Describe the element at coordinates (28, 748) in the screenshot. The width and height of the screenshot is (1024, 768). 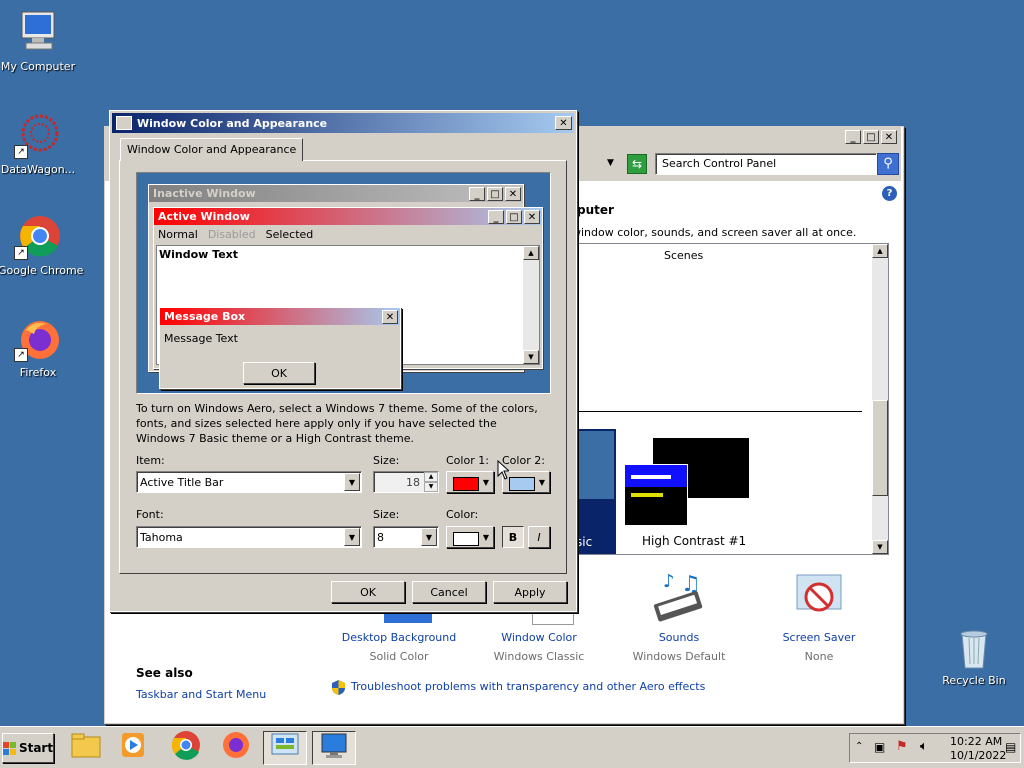
I see `start-button: Start` at that location.